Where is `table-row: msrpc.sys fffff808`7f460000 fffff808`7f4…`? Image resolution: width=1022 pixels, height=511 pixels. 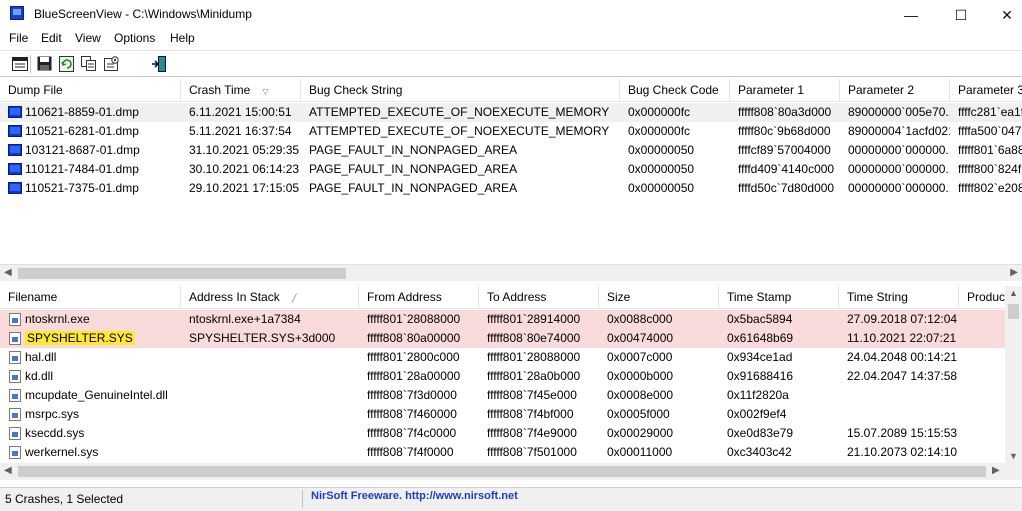
table-row: msrpc.sys fffff808`7f460000 fffff808`7f4… is located at coordinates (502, 414).